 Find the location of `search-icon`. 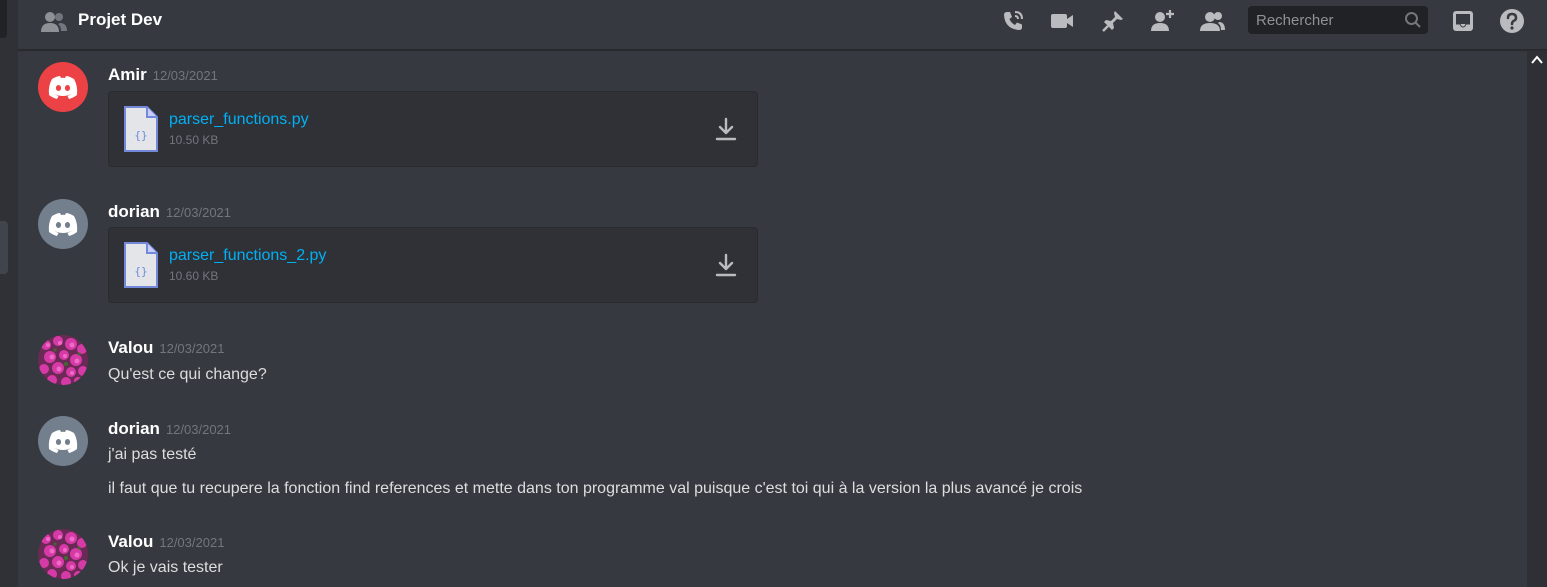

search-icon is located at coordinates (1413, 20).